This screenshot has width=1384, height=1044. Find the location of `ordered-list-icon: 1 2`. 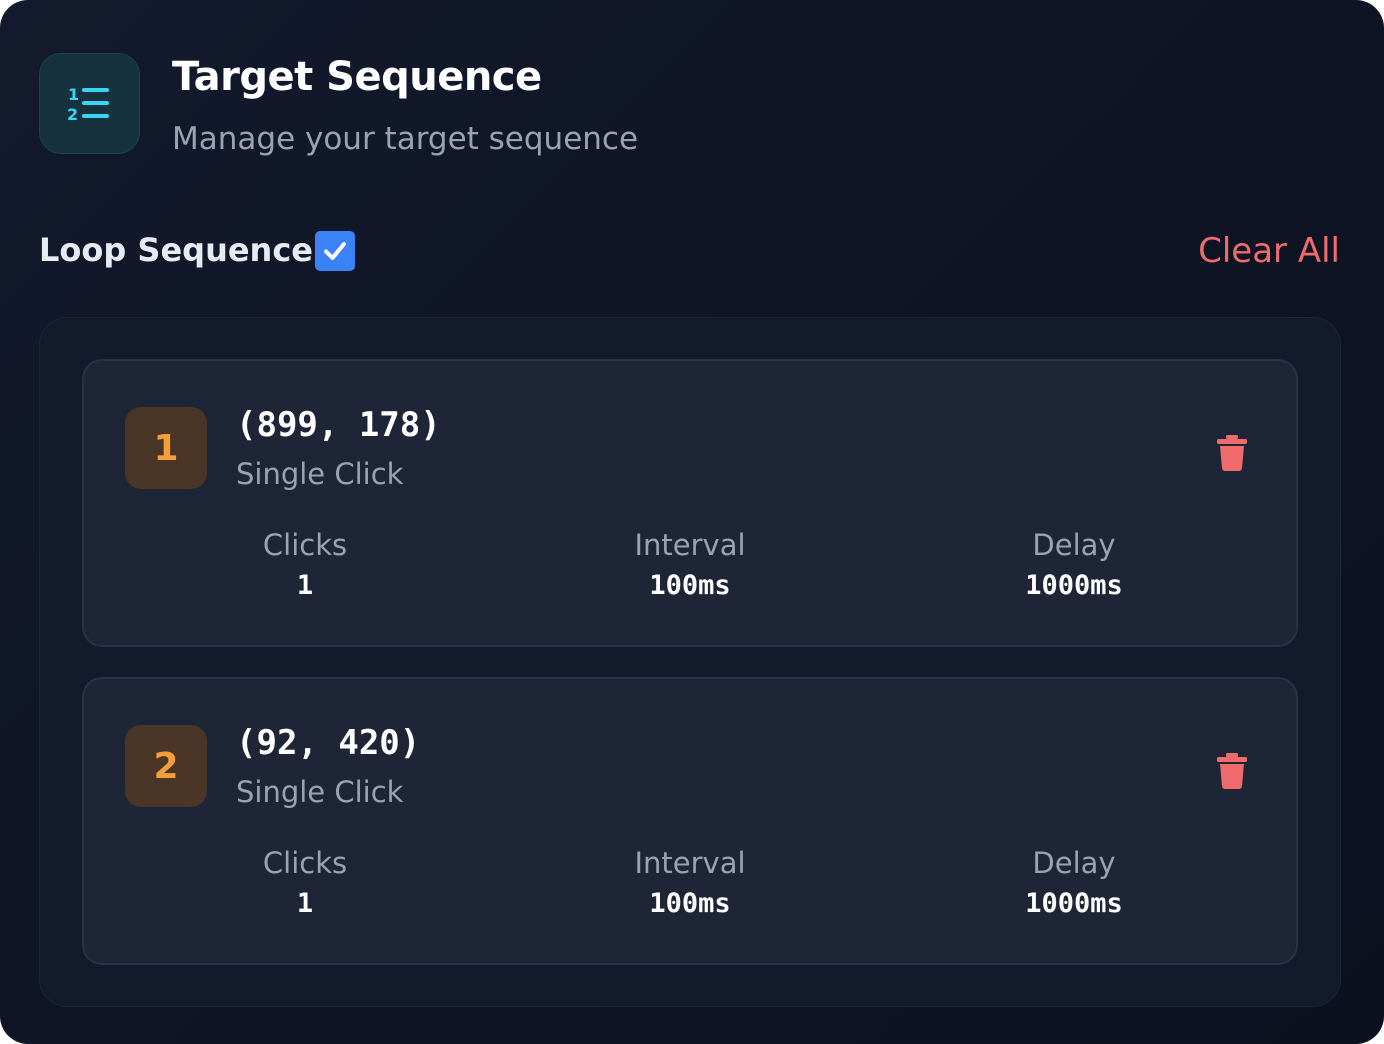

ordered-list-icon: 1 2 is located at coordinates (89, 103).